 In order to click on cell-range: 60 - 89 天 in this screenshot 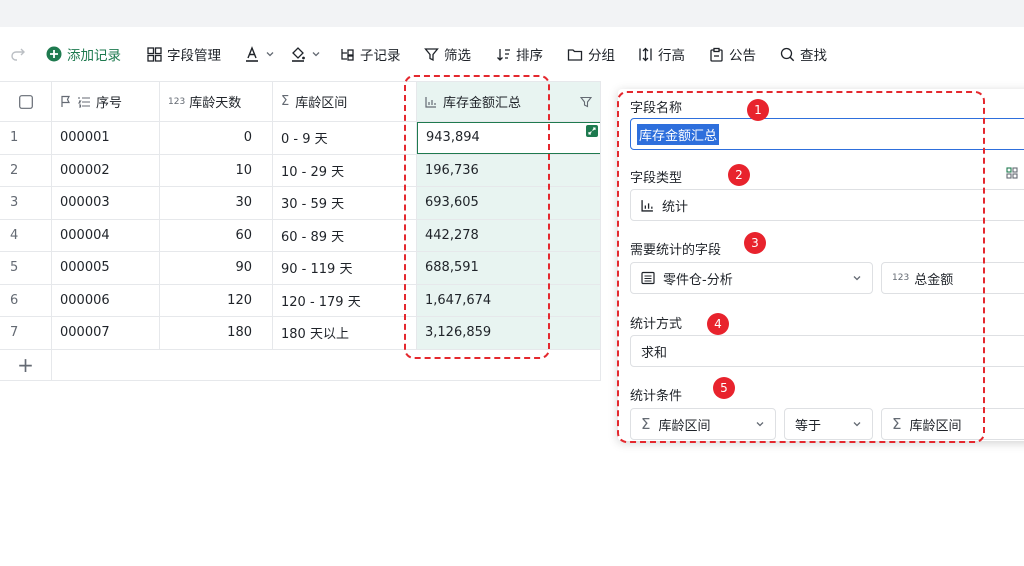, I will do `click(345, 235)`.